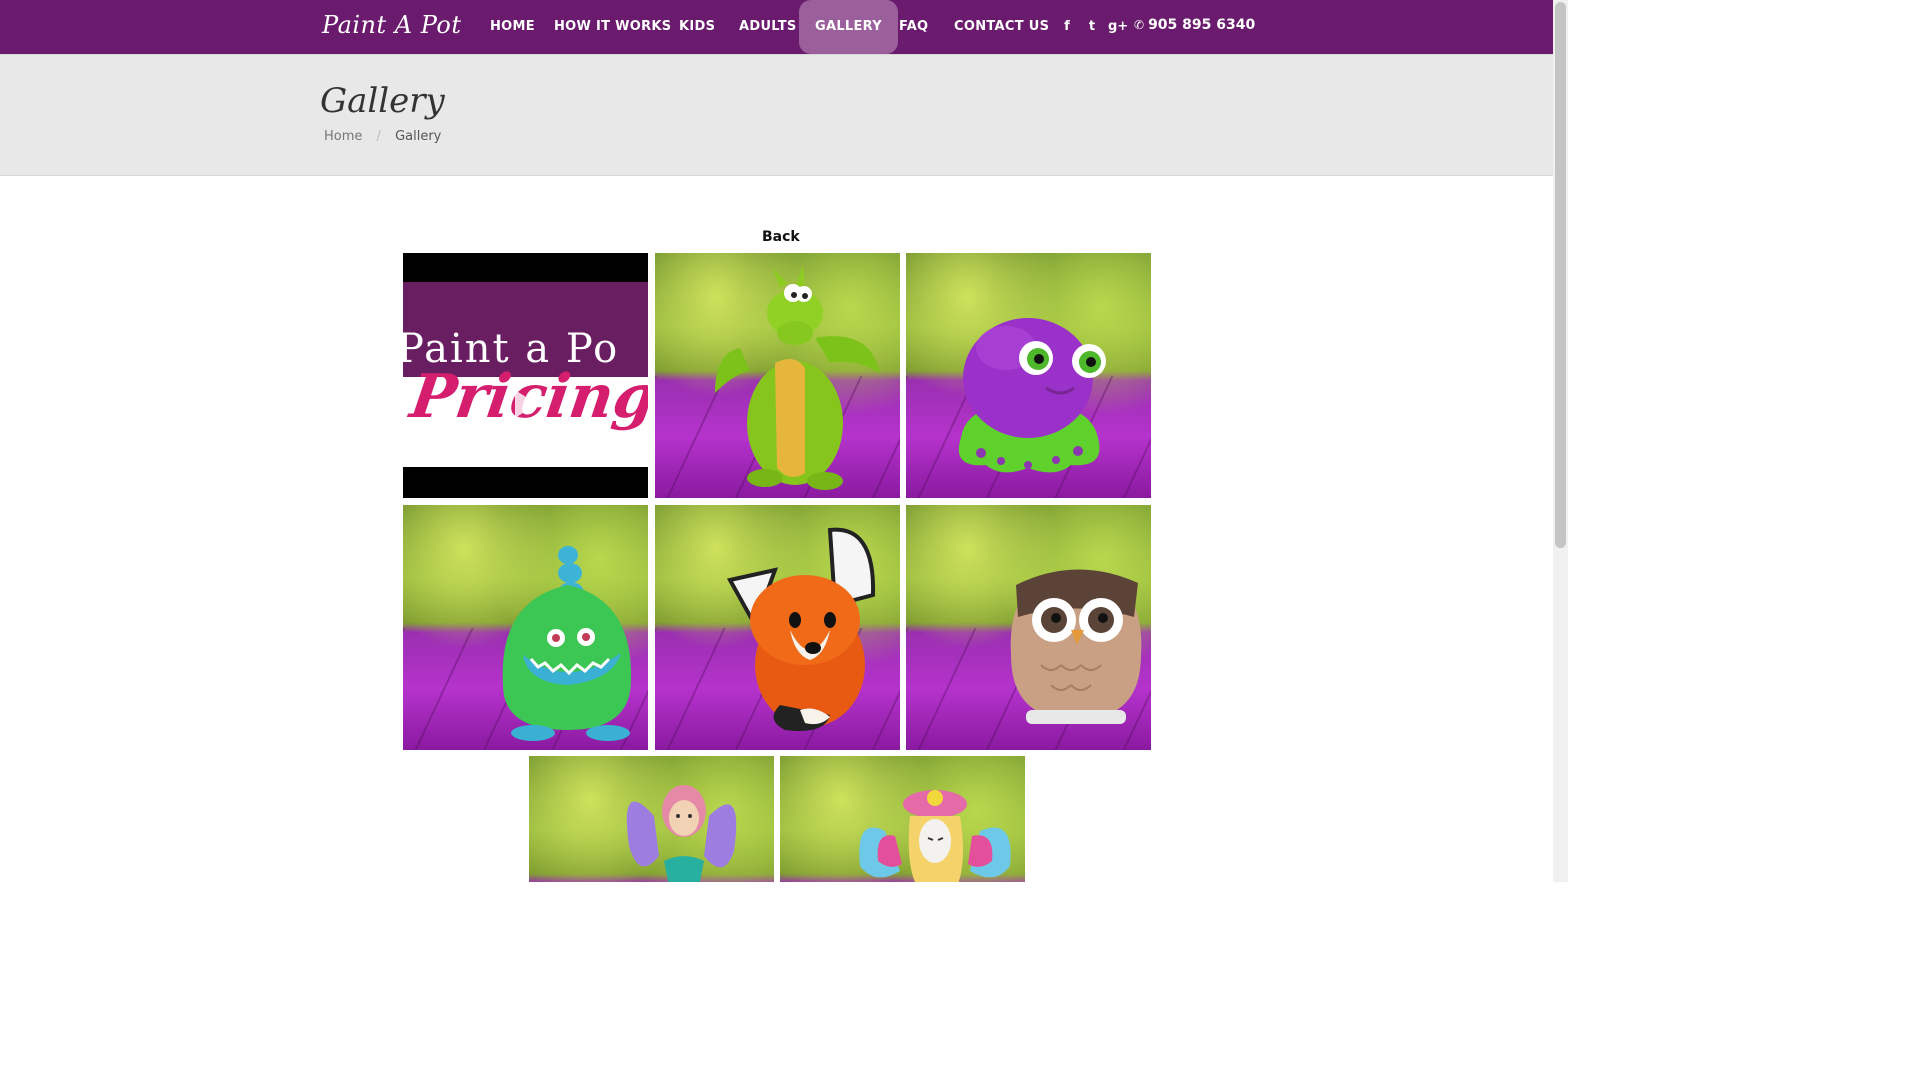 This screenshot has height=1080, width=1920. I want to click on video-thumbnail: Paint a Po Pricing, so click(525, 375).